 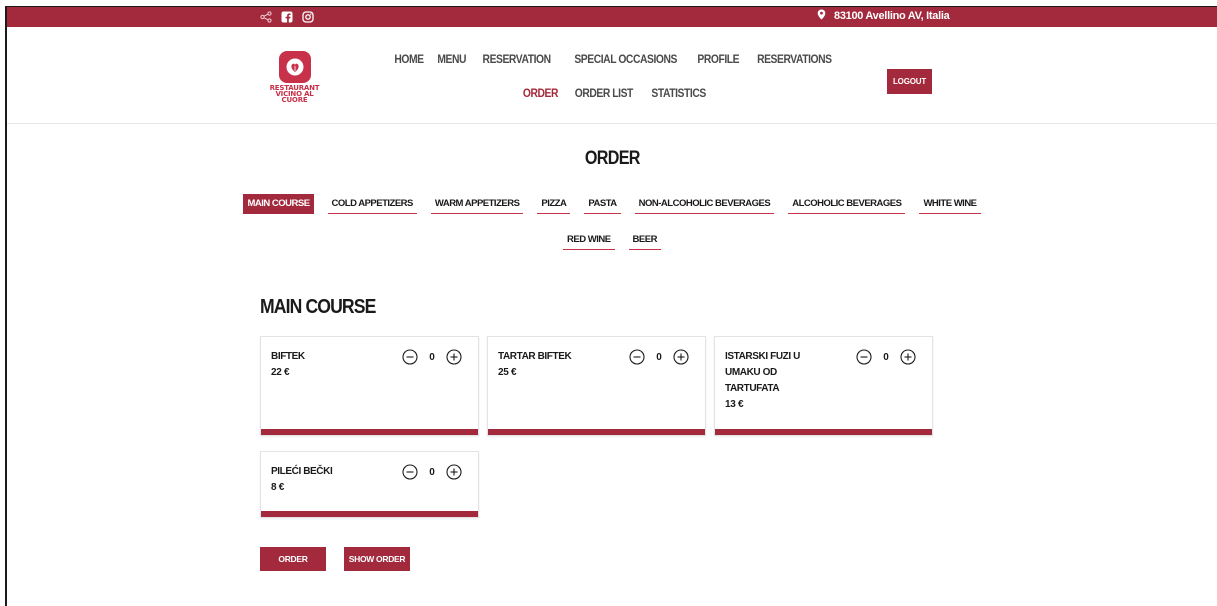 I want to click on item-name: PILEĆI BEČKI, so click(x=302, y=471).